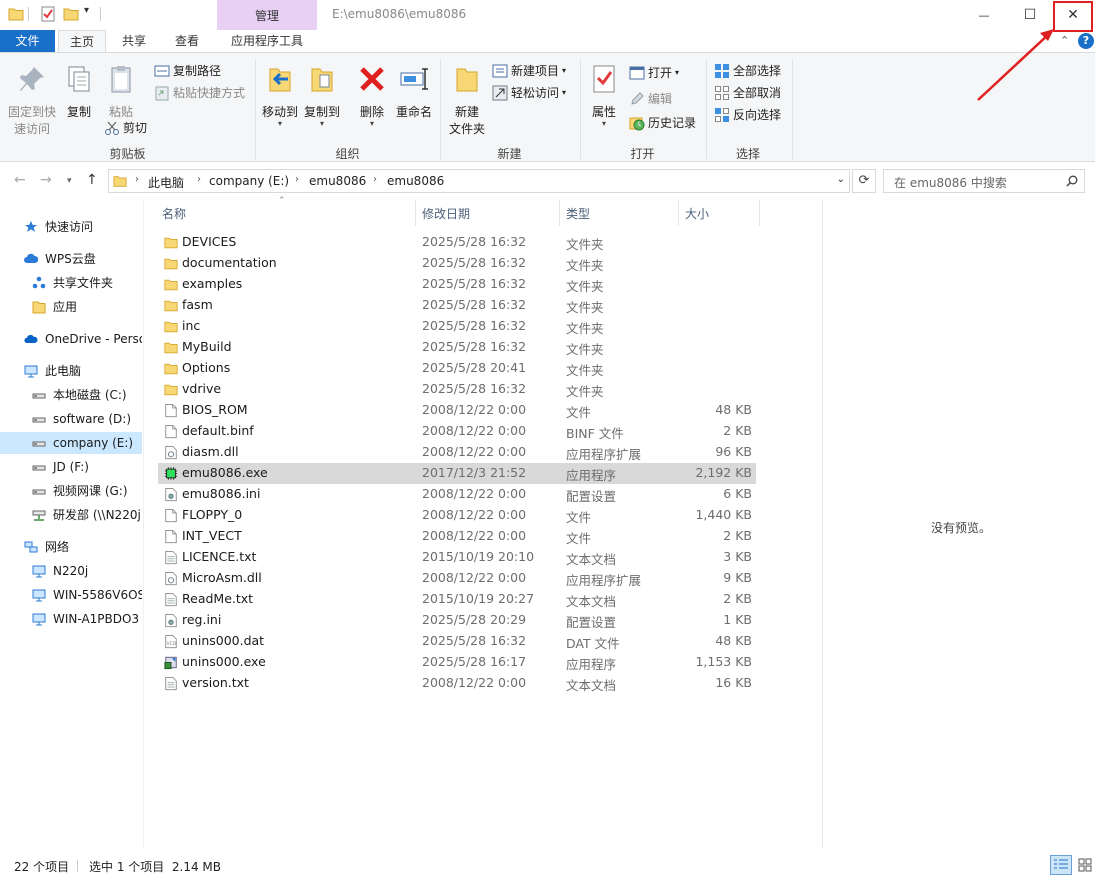 Image resolution: width=1095 pixels, height=876 pixels. What do you see at coordinates (71, 491) in the screenshot?
I see `sidebar-item: 视频网课 (G:)` at bounding box center [71, 491].